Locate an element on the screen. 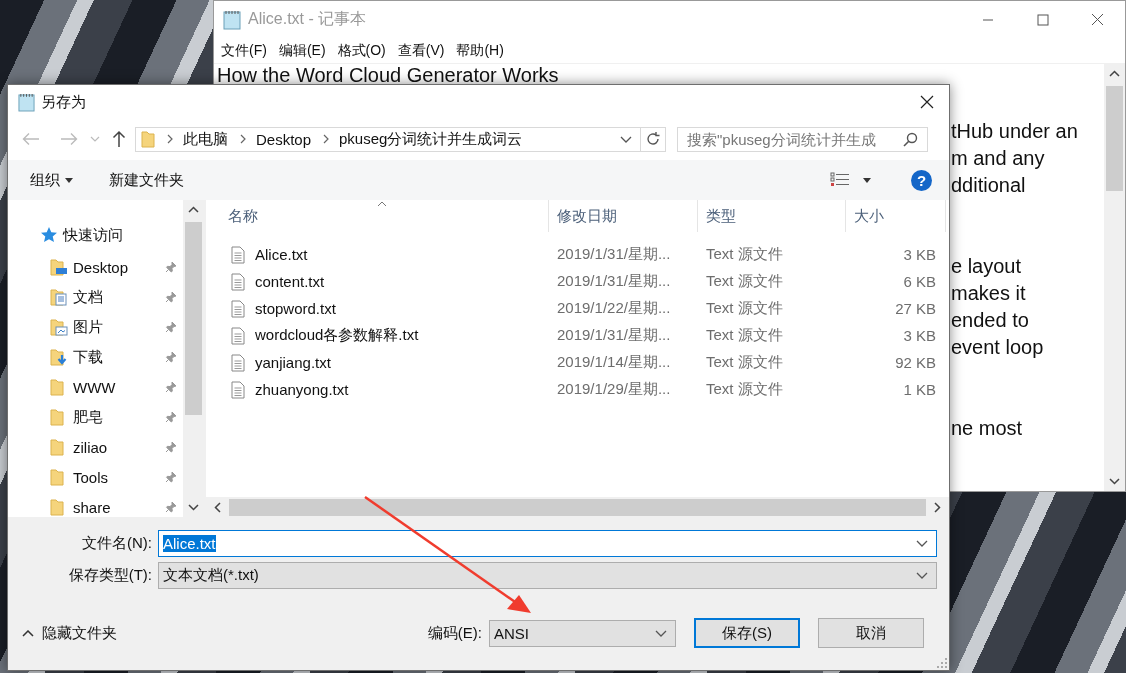  up-arrow-icon is located at coordinates (119, 139).